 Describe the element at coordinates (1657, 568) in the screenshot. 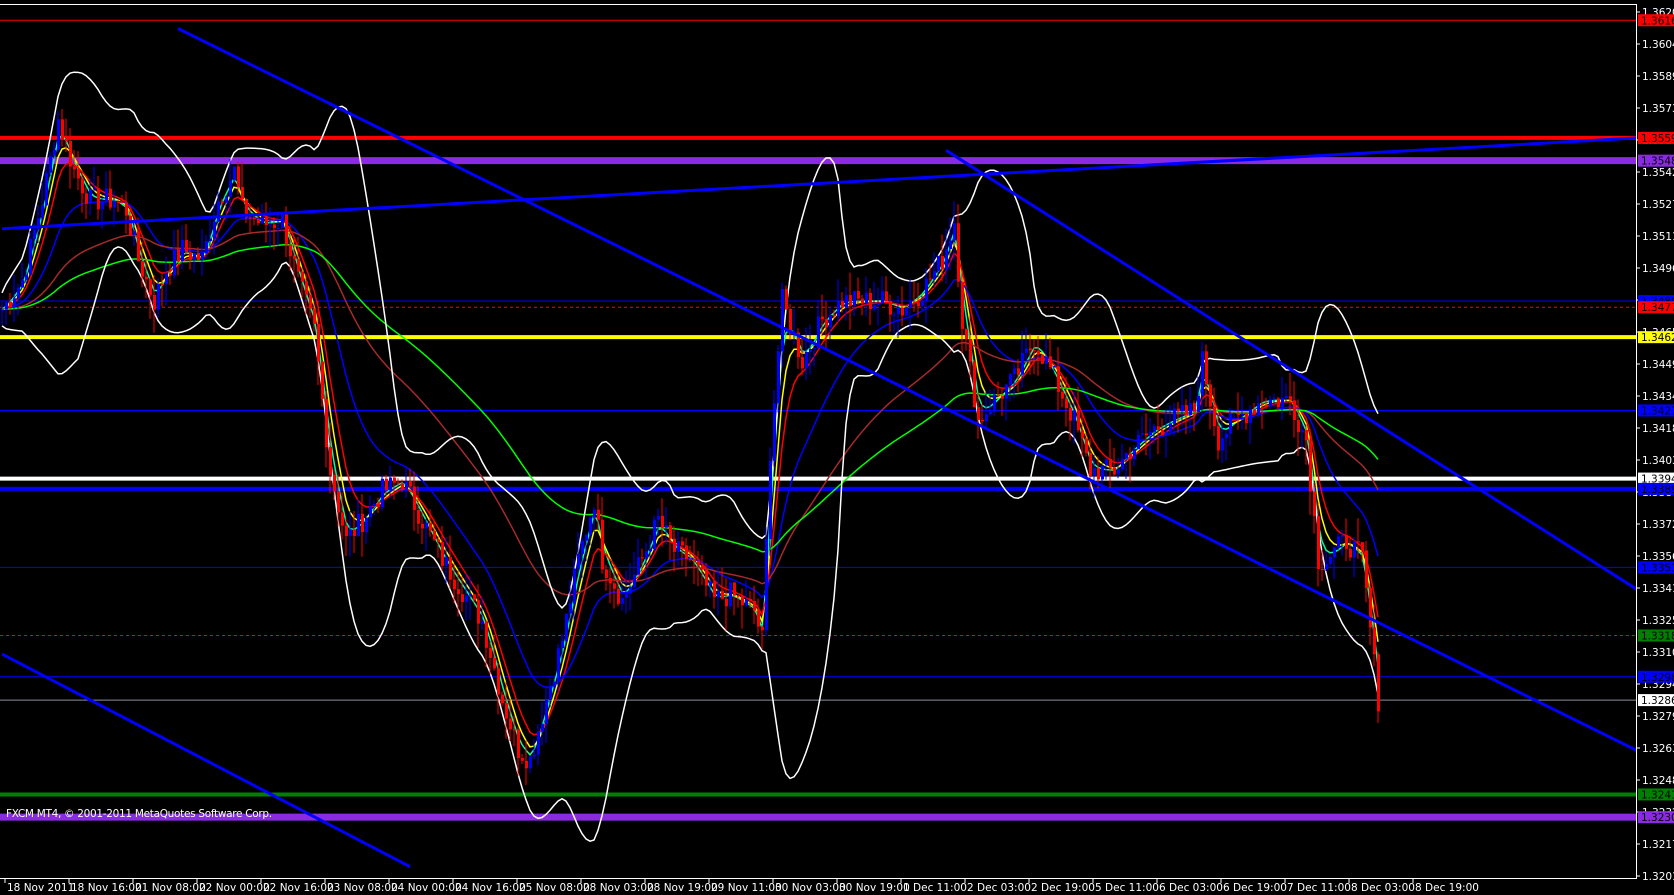

I see `level-label: 1.33510` at that location.